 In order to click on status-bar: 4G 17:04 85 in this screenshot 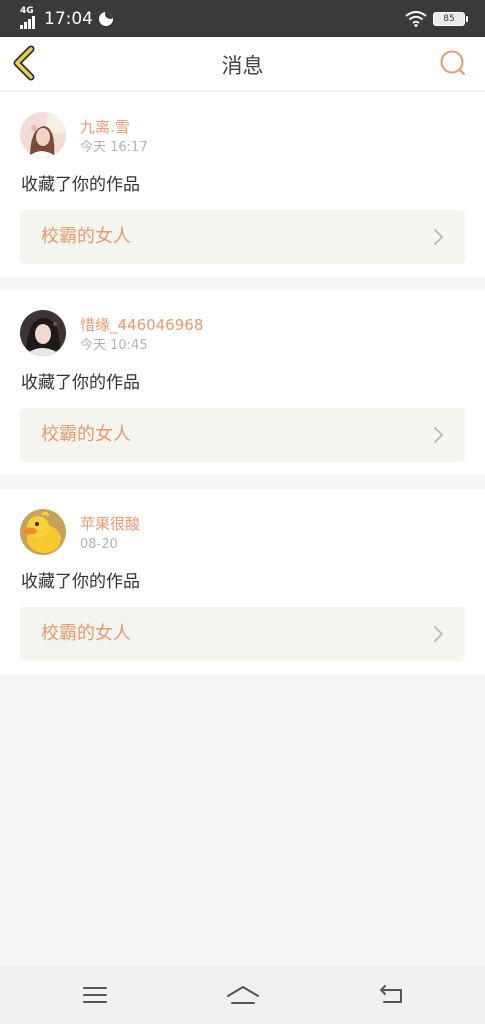, I will do `click(242, 18)`.